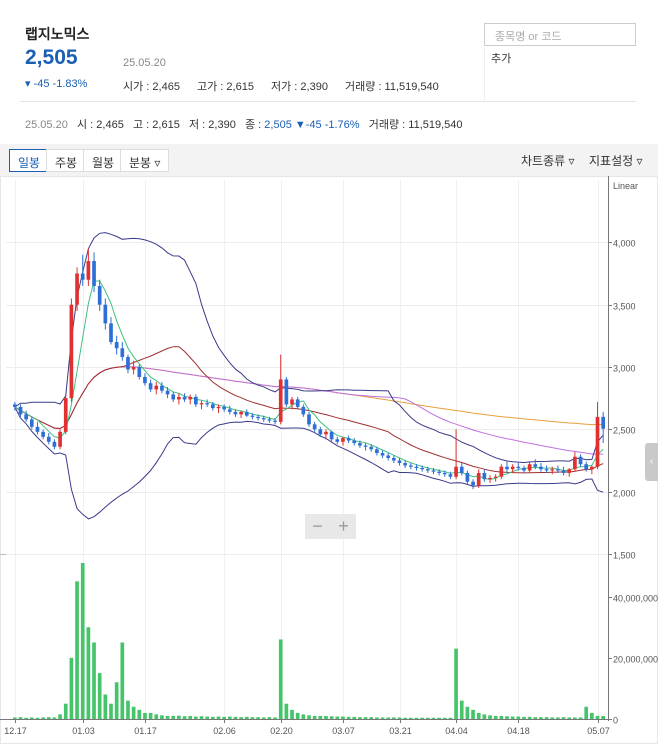 The image size is (658, 745). Describe the element at coordinates (29, 160) in the screenshot. I see `tab-daily: 일봉` at that location.